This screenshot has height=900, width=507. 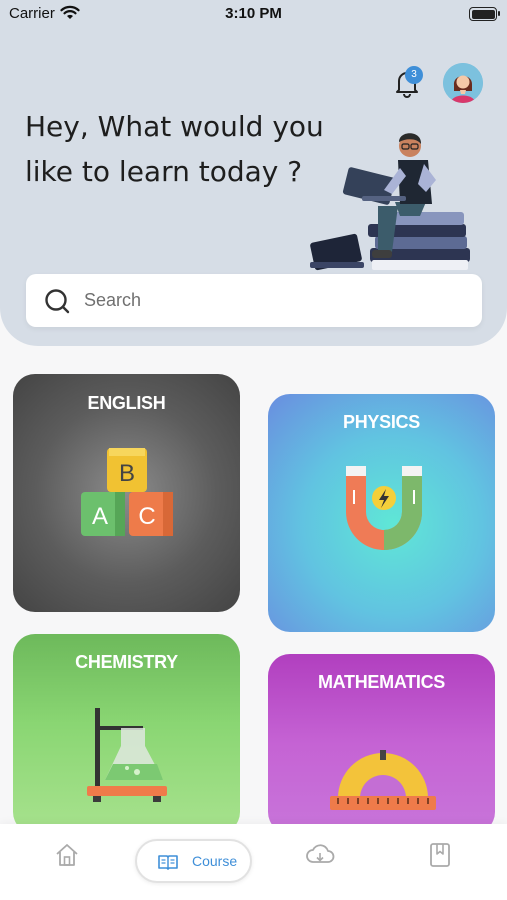 I want to click on protractor-icon, so click(x=383, y=780).